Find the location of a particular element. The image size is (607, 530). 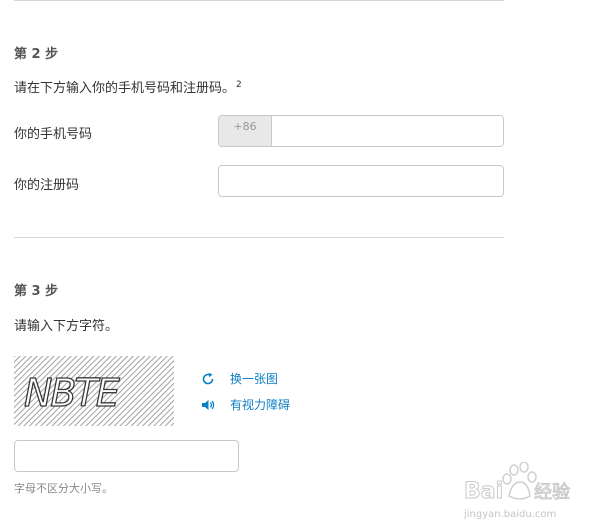

refresh-captcha-label: 换一张图 is located at coordinates (254, 379).